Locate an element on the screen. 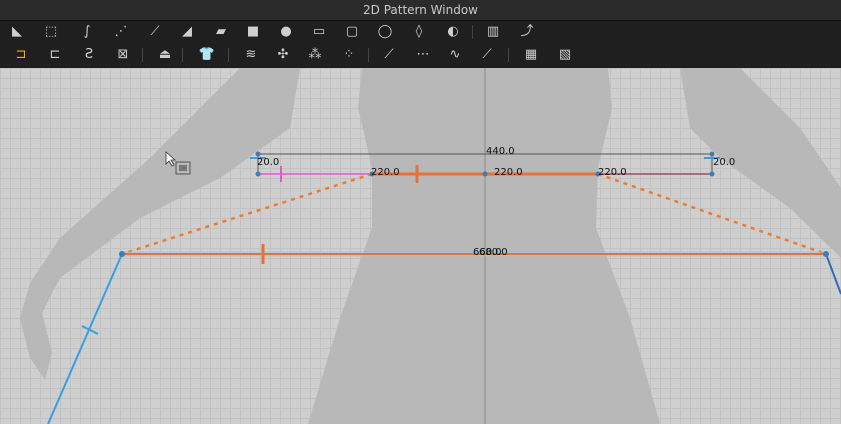 Image resolution: width=841 pixels, height=424 pixels. internal-circle-tool-icon: ◯ is located at coordinates (385, 32).